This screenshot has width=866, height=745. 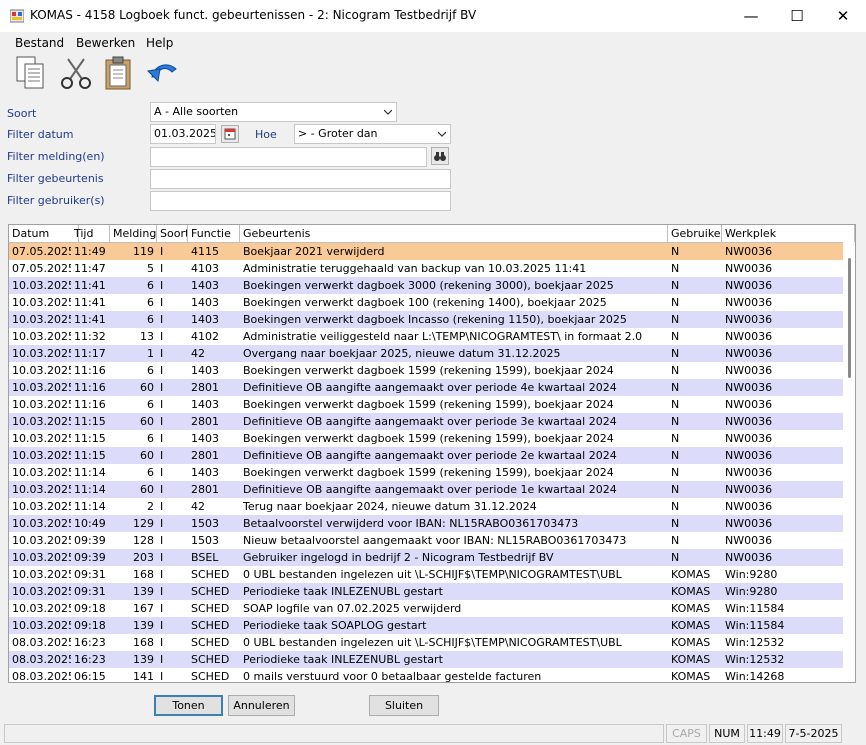 What do you see at coordinates (273, 112) in the screenshot?
I see `soort-select: A - Alle soorten` at bounding box center [273, 112].